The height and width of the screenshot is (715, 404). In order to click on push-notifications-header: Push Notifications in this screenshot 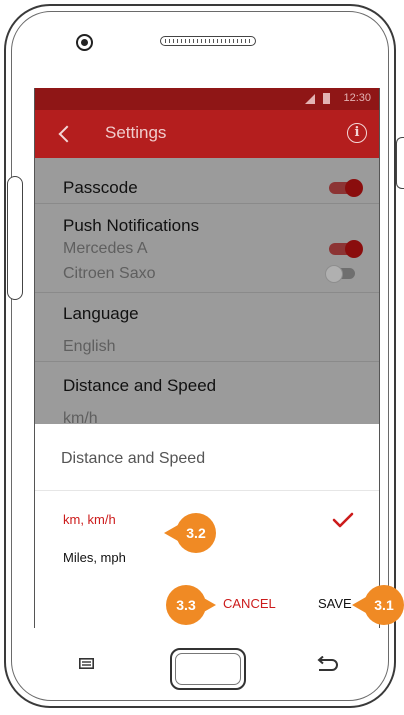, I will do `click(131, 225)`.